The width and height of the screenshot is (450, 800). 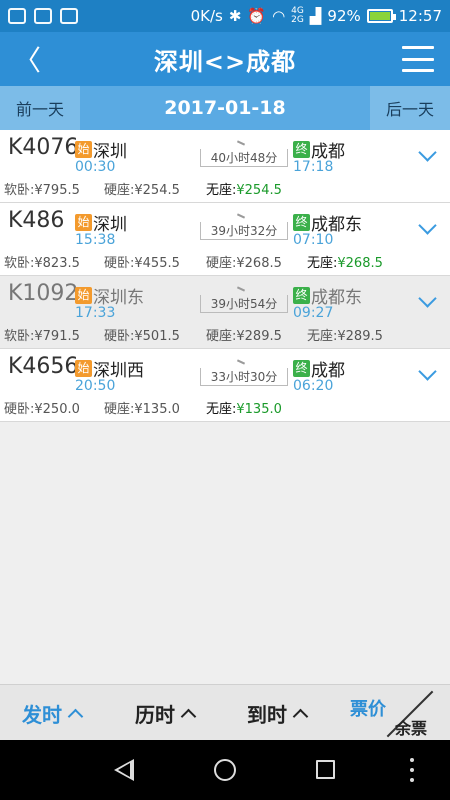 What do you see at coordinates (95, 386) in the screenshot?
I see `departure-time: 20:50` at bounding box center [95, 386].